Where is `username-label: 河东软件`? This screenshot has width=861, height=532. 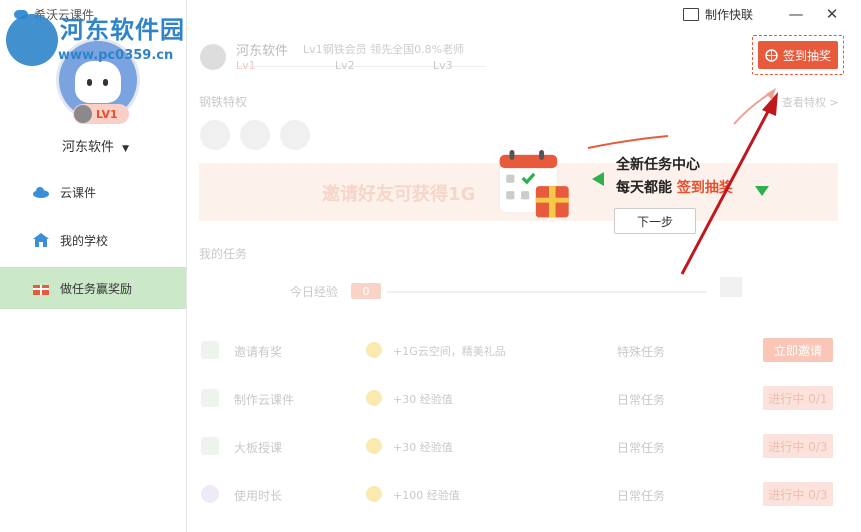 username-label: 河东软件 is located at coordinates (88, 147).